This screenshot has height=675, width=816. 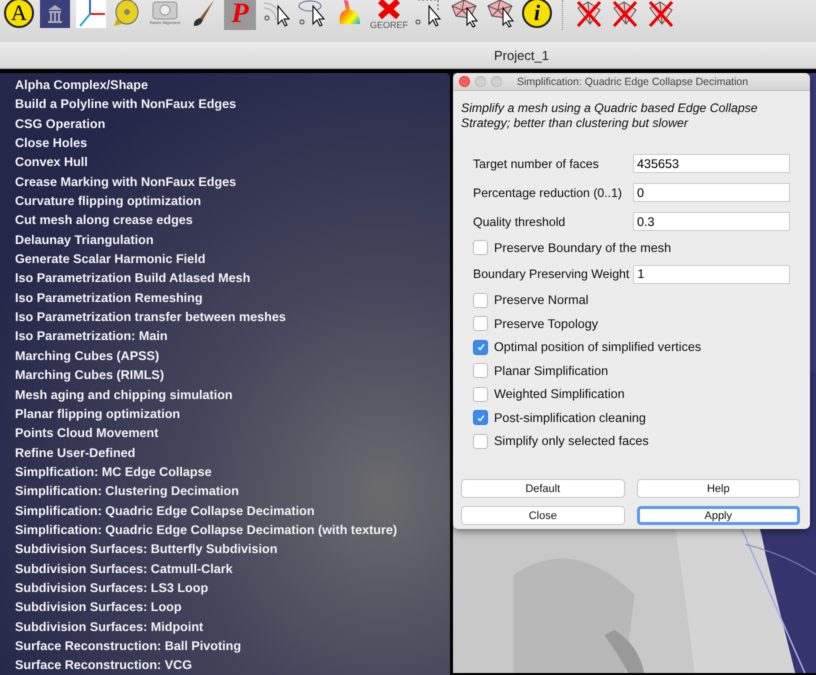 What do you see at coordinates (232, 221) in the screenshot?
I see `menu-item: Cut mesh along crease edges` at bounding box center [232, 221].